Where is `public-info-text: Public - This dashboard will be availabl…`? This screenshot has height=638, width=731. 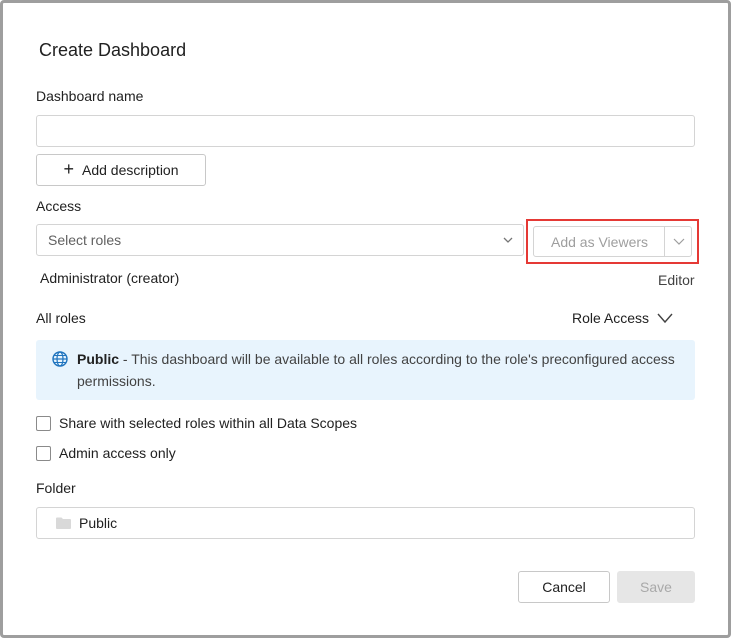
public-info-text: Public - This dashboard will be availabl… is located at coordinates (377, 370).